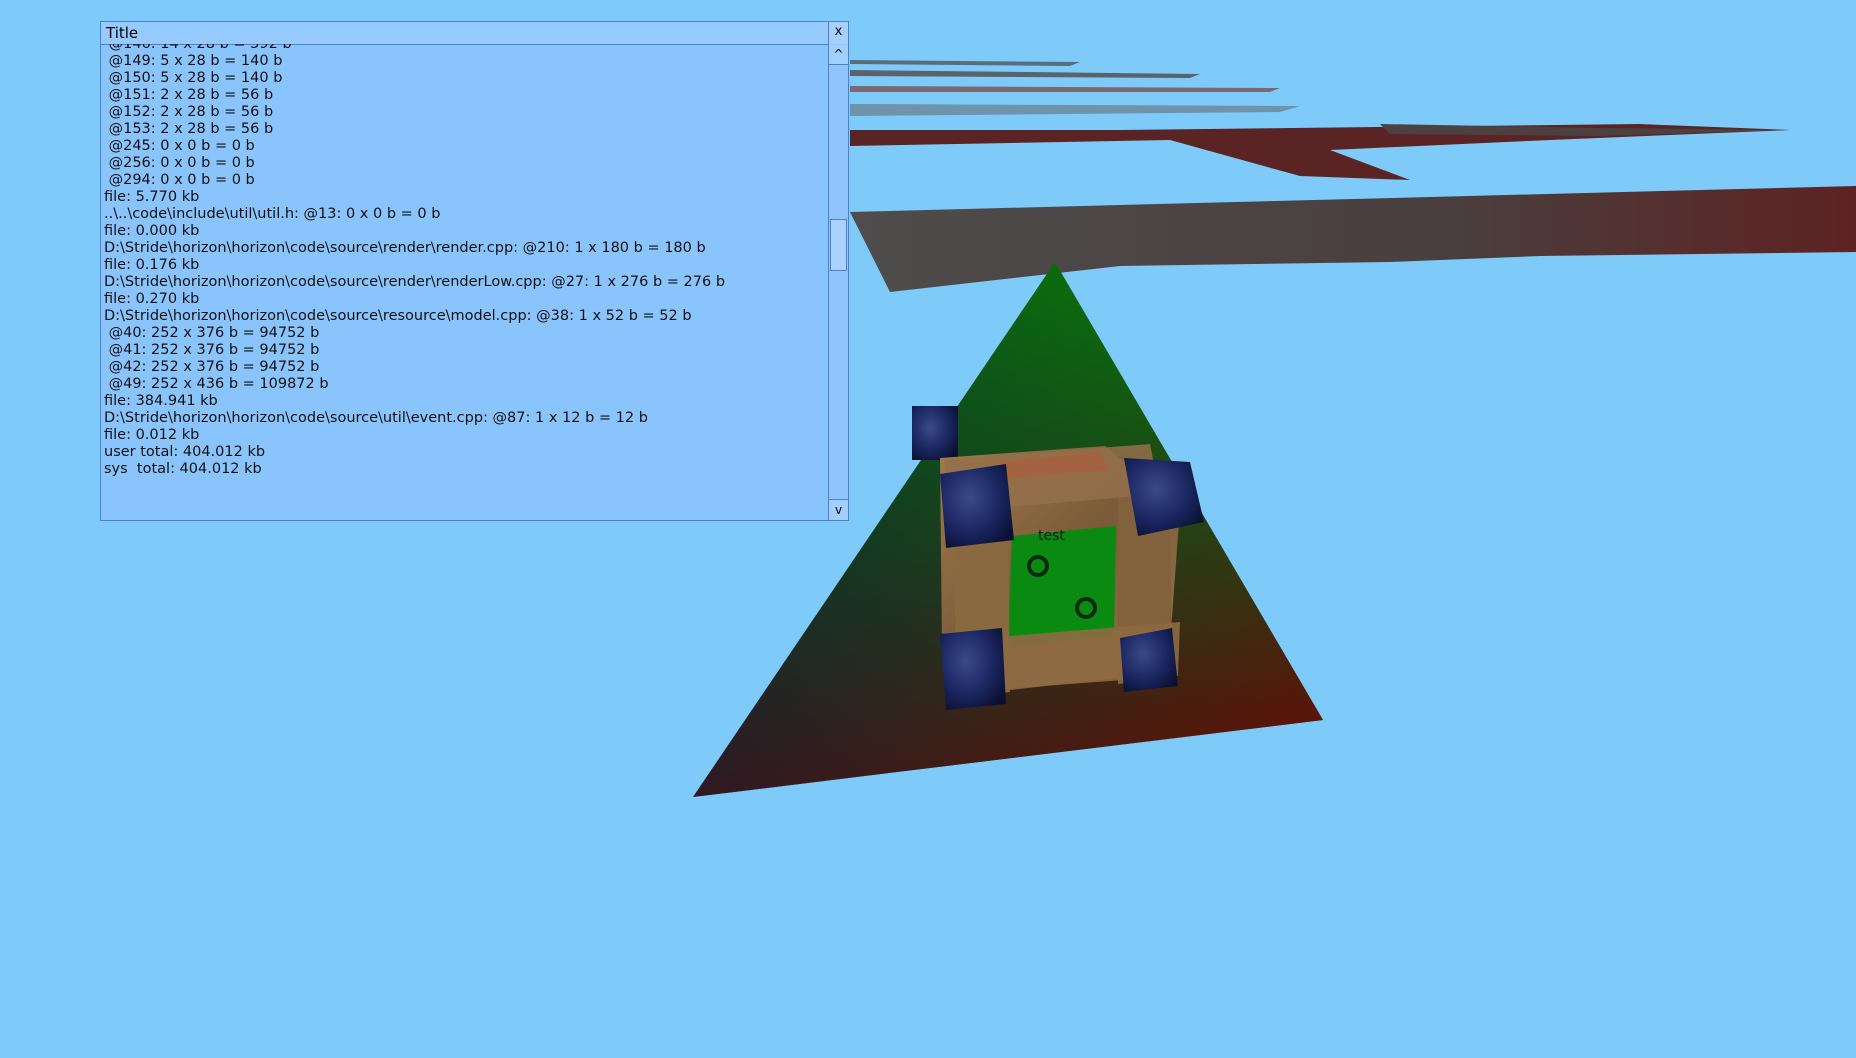 The image size is (1856, 1058). What do you see at coordinates (193, 61) in the screenshot?
I see `log-line: @149: 5 x 28 b = 140 b` at bounding box center [193, 61].